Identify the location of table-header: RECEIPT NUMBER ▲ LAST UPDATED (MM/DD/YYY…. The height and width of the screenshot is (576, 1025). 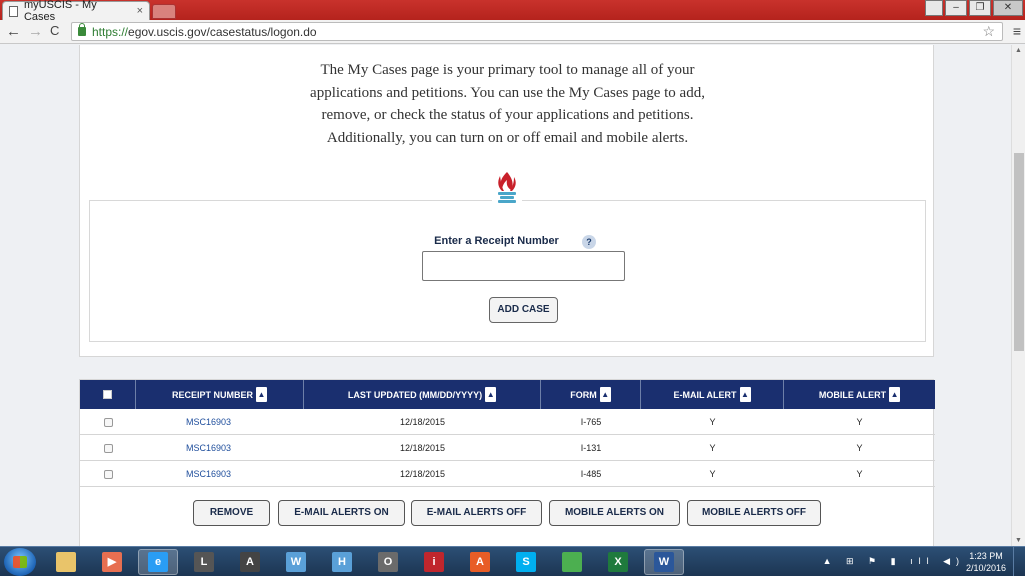
(507, 394).